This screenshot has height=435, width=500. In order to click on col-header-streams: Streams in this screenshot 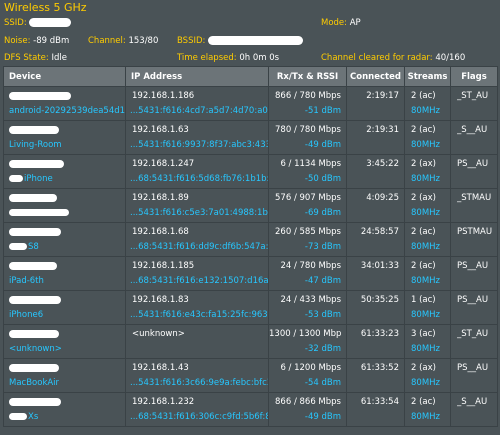, I will do `click(427, 76)`.